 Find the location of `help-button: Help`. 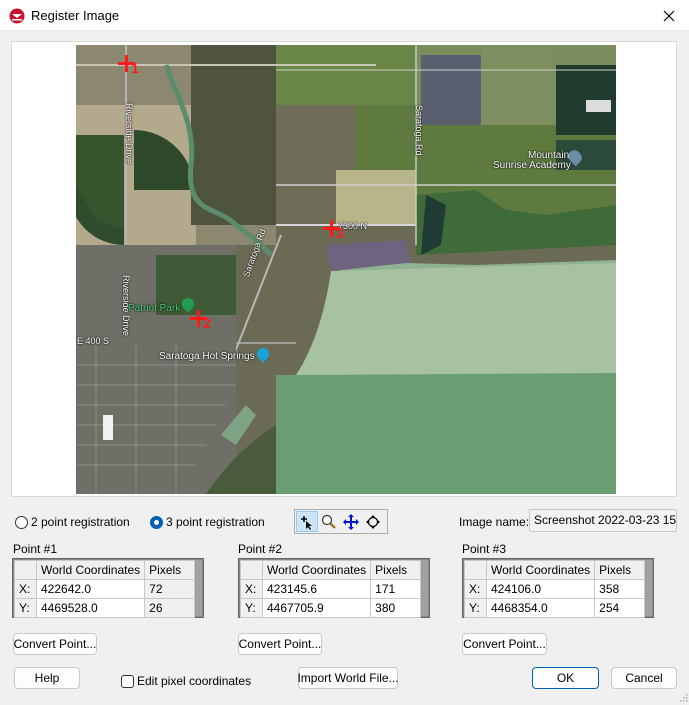

help-button: Help is located at coordinates (47, 678).